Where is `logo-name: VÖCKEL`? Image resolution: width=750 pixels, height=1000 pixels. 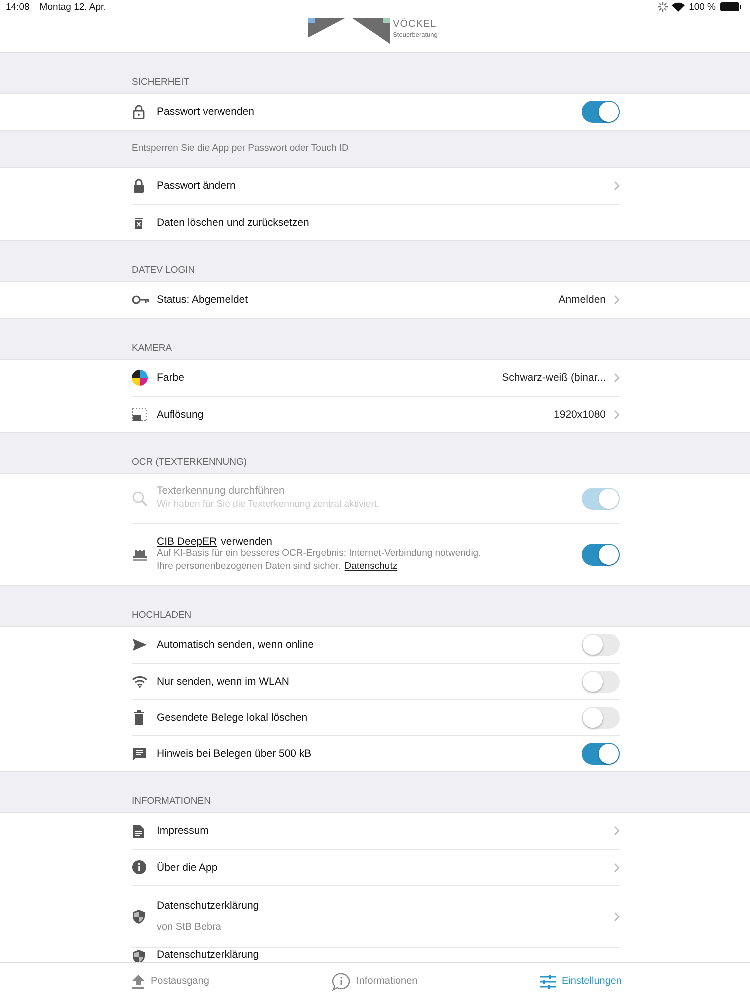 logo-name: VÖCKEL is located at coordinates (415, 25).